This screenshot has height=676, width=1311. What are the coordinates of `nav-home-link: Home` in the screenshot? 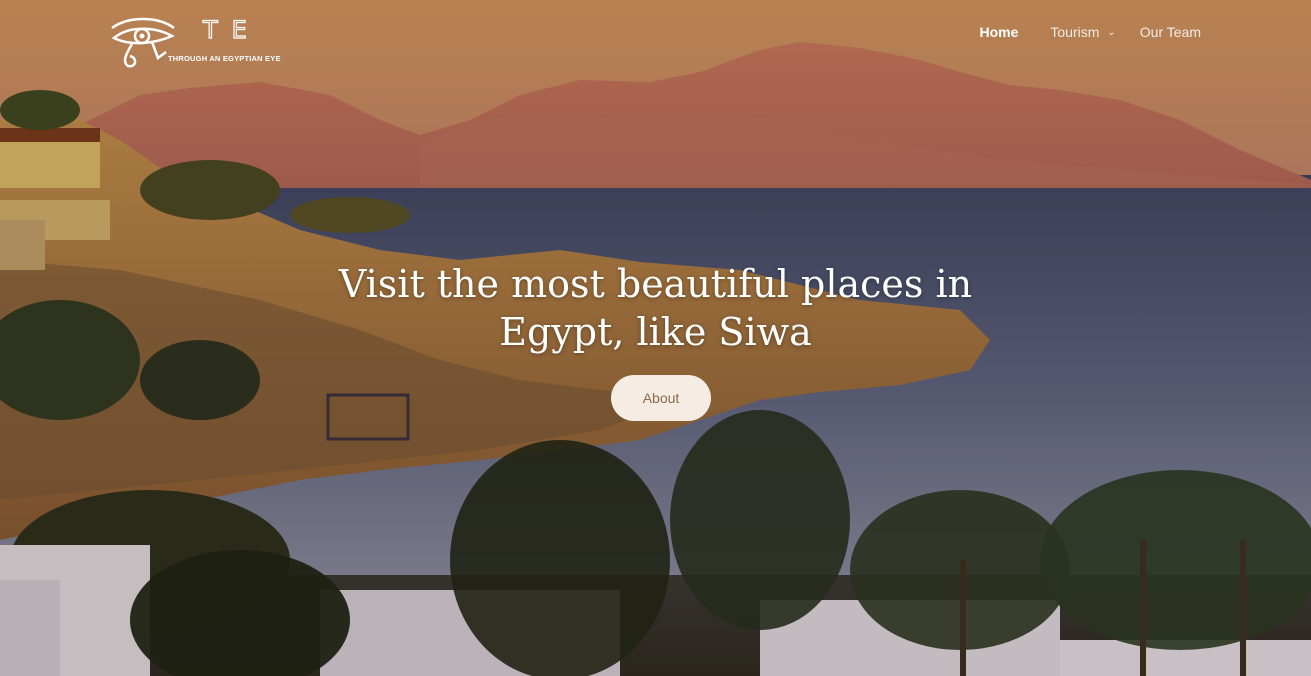 It's located at (998, 32).